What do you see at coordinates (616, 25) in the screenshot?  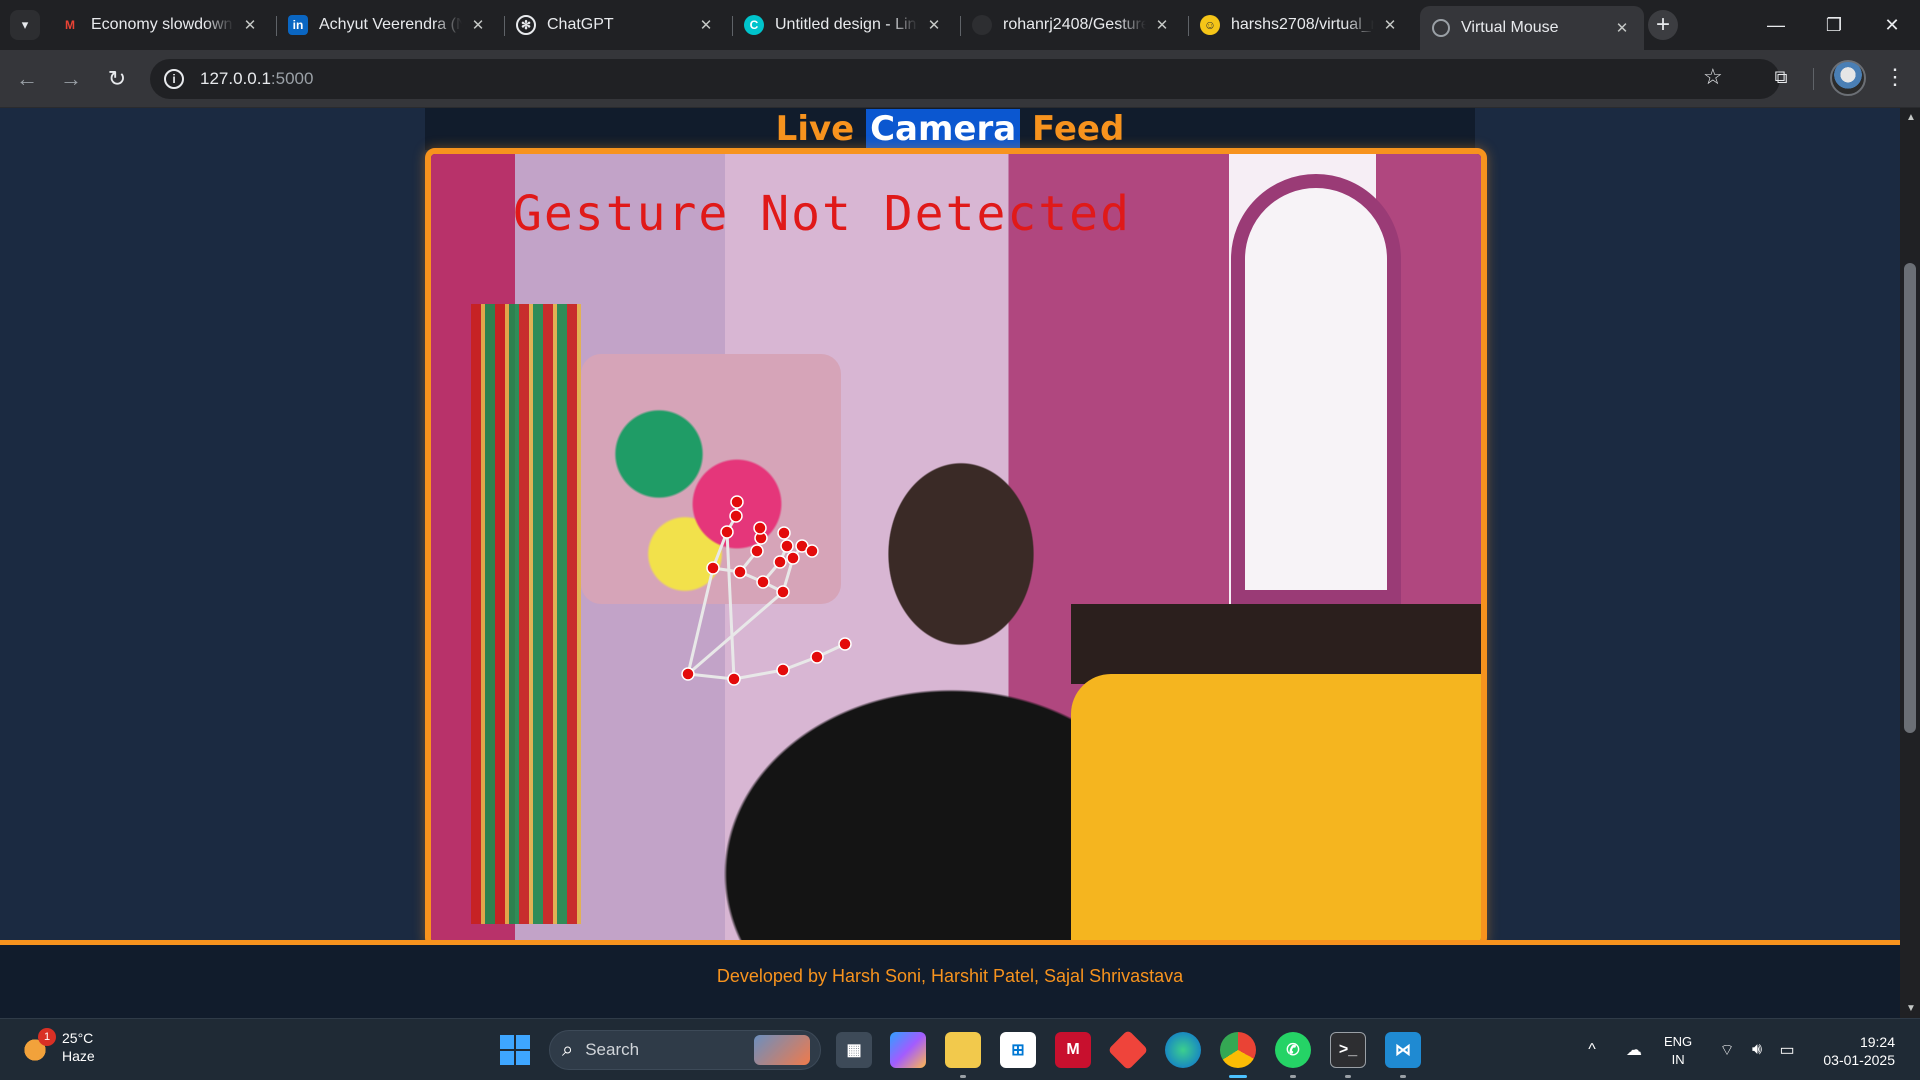 I see `tab-chatgpt: ✻ ChatGPT ✕` at bounding box center [616, 25].